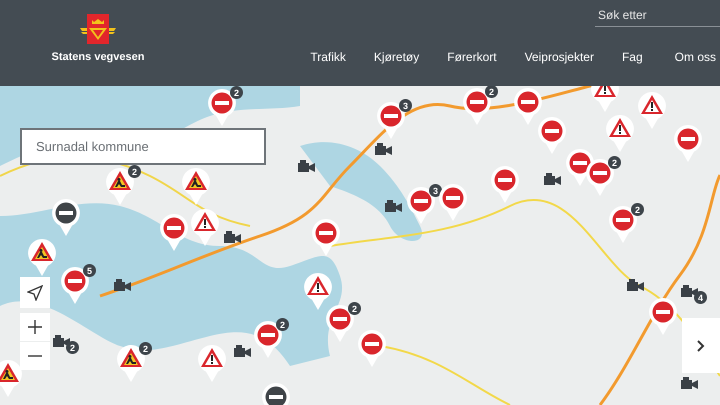  Describe the element at coordinates (657, 15) in the screenshot. I see `search-field: Søk etter` at that location.